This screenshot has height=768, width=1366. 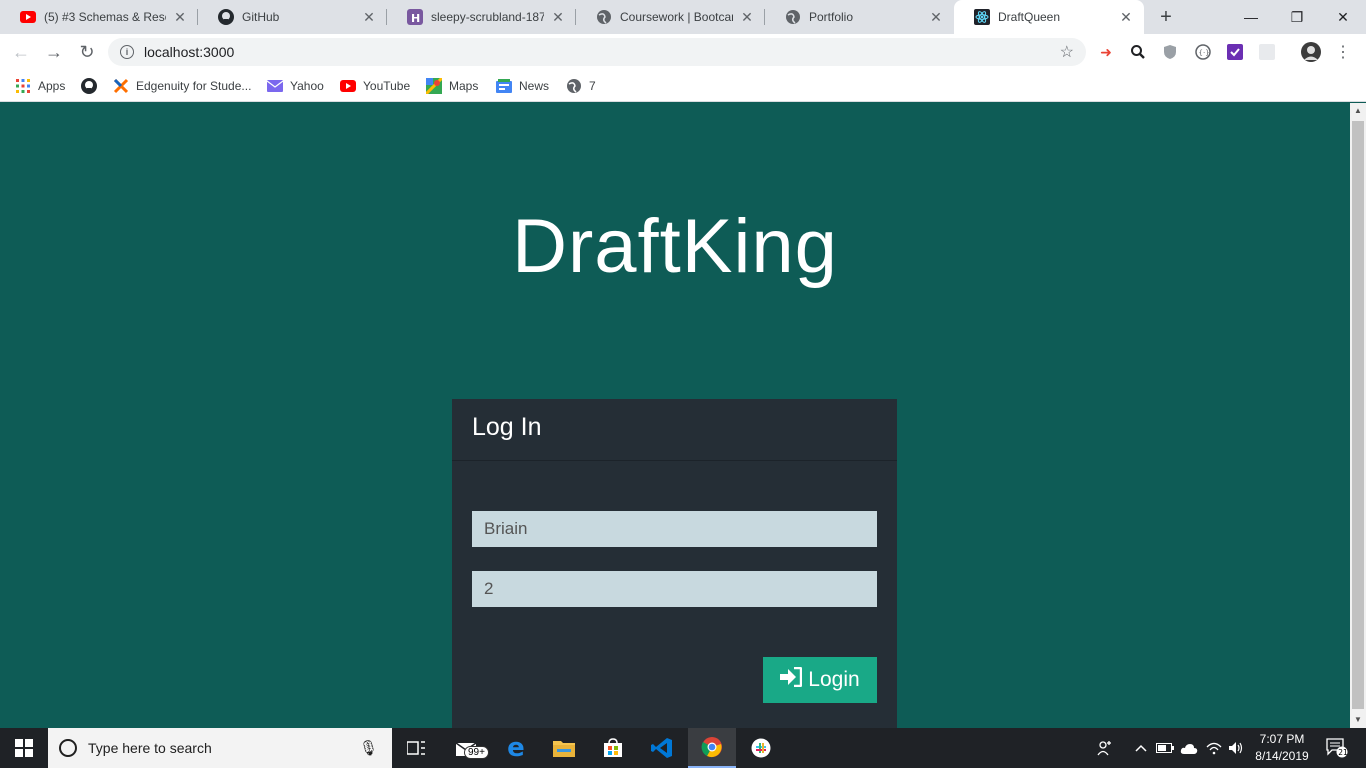 What do you see at coordinates (368, 748) in the screenshot?
I see `microphone-icon: 🎙` at bounding box center [368, 748].